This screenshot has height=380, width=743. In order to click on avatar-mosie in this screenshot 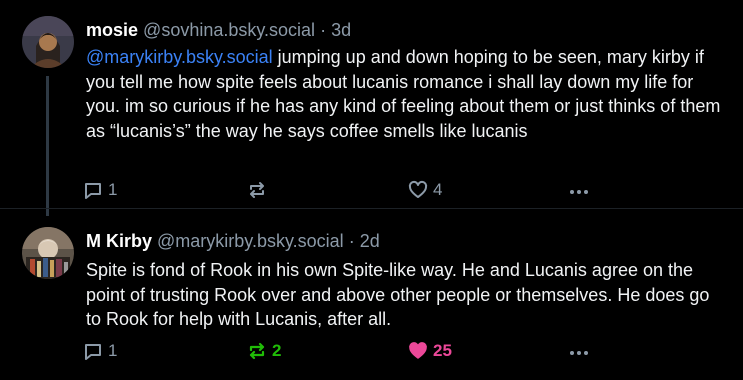, I will do `click(48, 42)`.